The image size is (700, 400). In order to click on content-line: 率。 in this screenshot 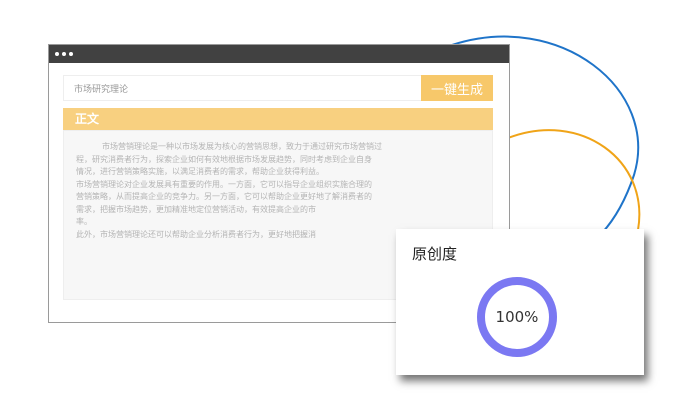, I will do `click(84, 221)`.